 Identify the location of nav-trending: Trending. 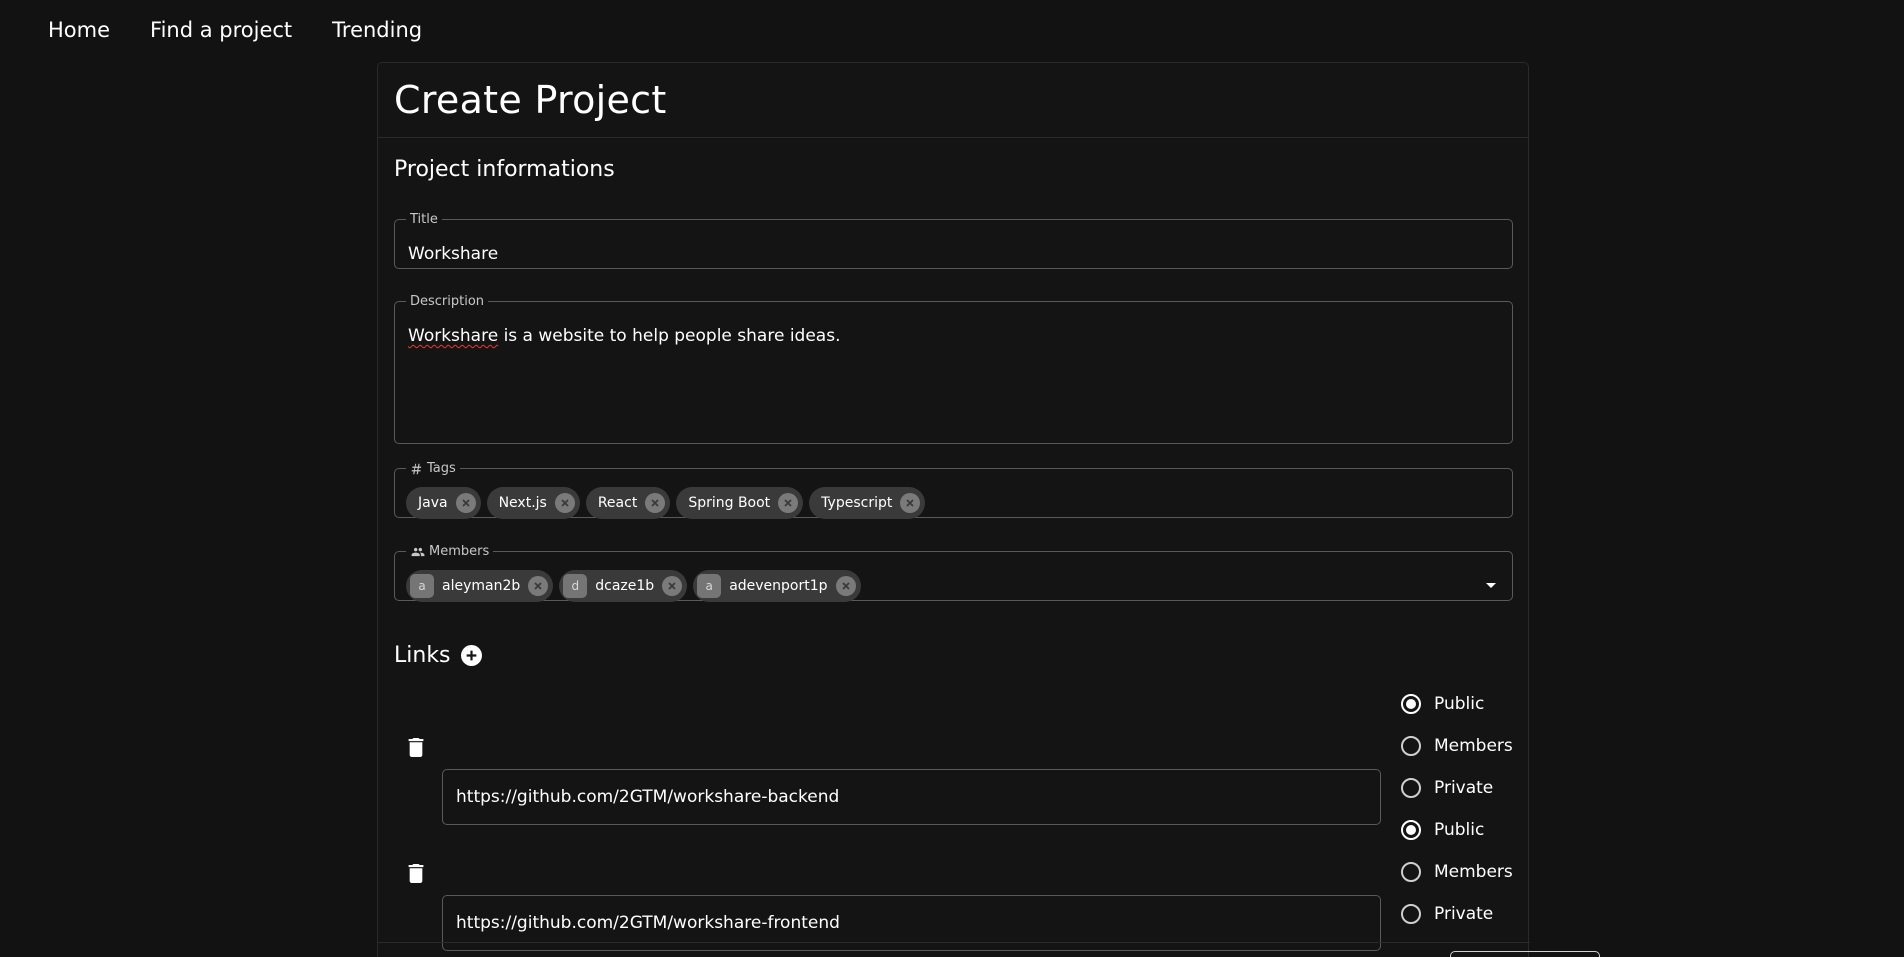
(377, 30).